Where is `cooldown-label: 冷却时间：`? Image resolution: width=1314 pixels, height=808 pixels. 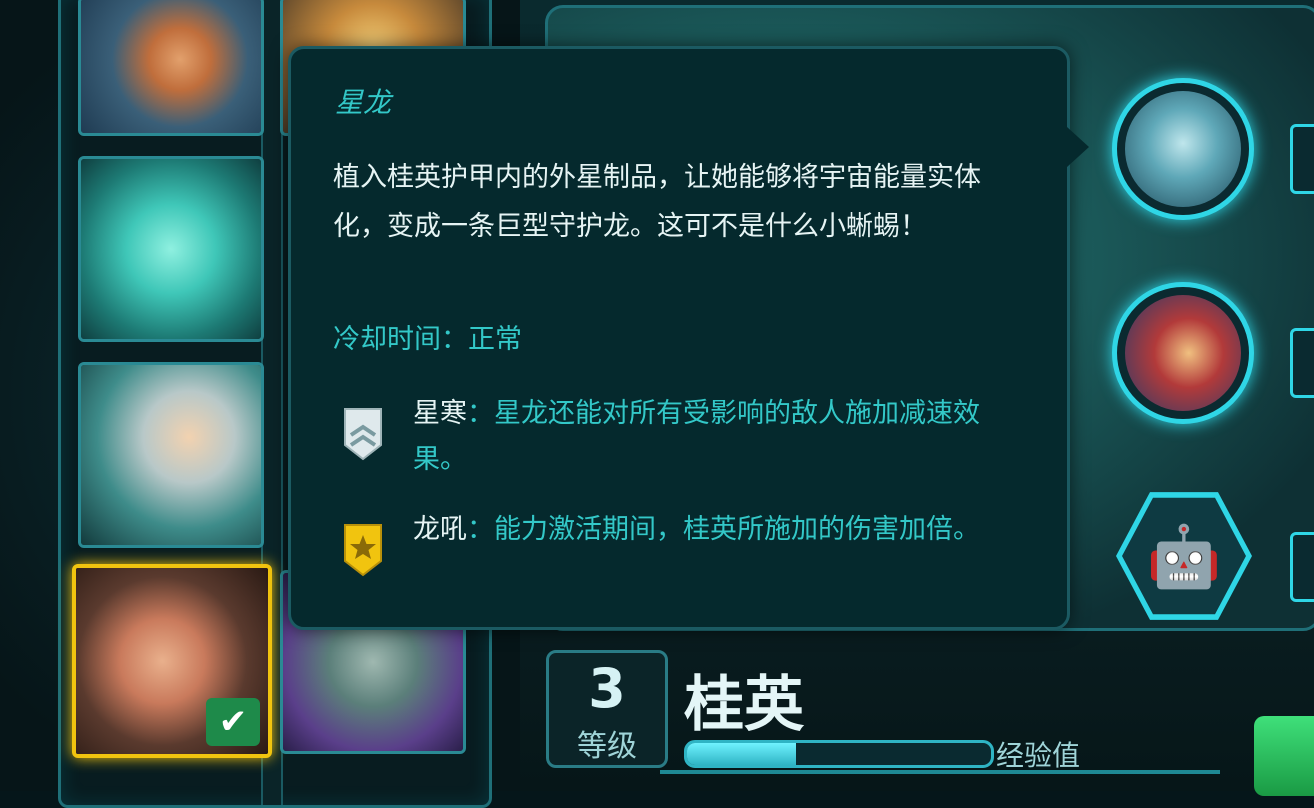 cooldown-label: 冷却时间： is located at coordinates (400, 339).